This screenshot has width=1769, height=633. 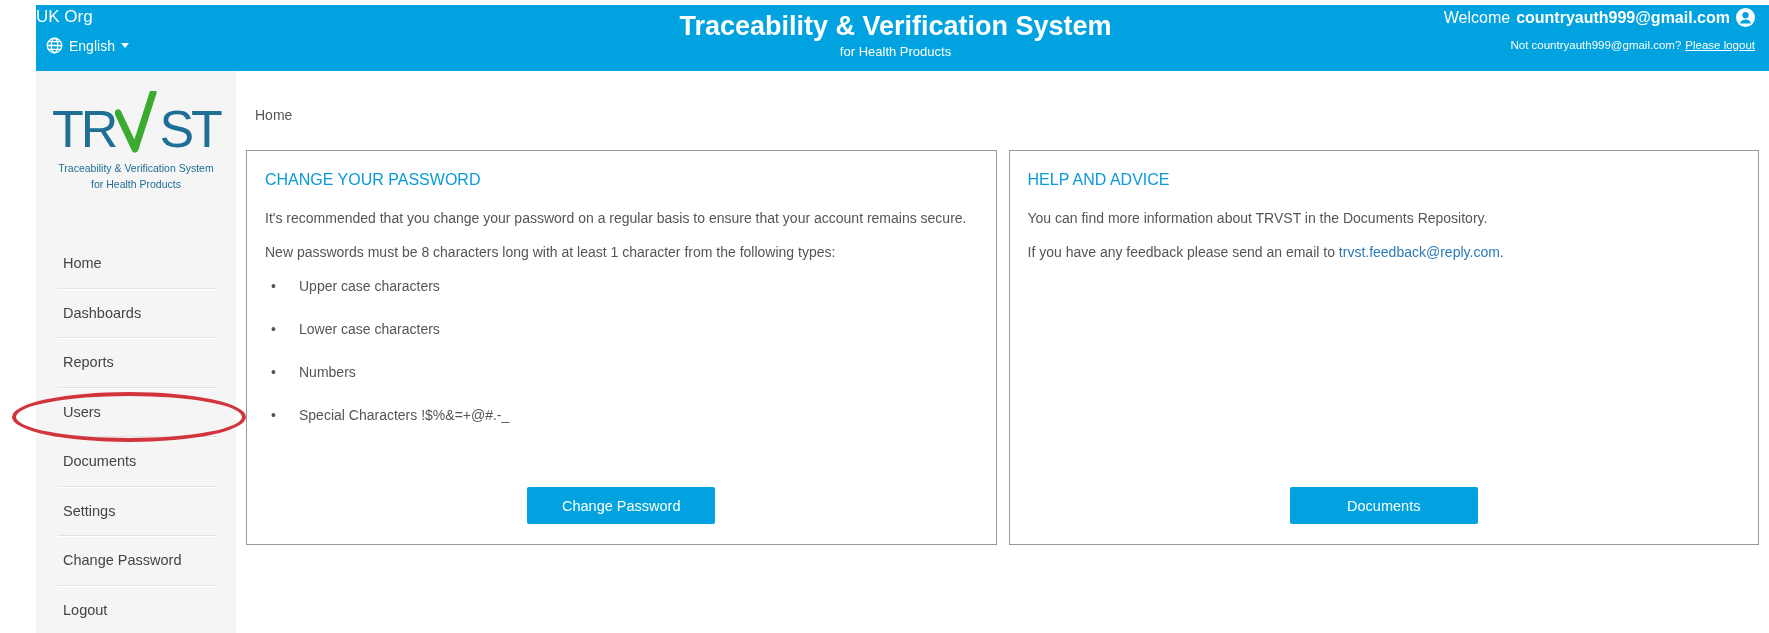 I want to click on sidebar-item: Change Password, so click(x=120, y=560).